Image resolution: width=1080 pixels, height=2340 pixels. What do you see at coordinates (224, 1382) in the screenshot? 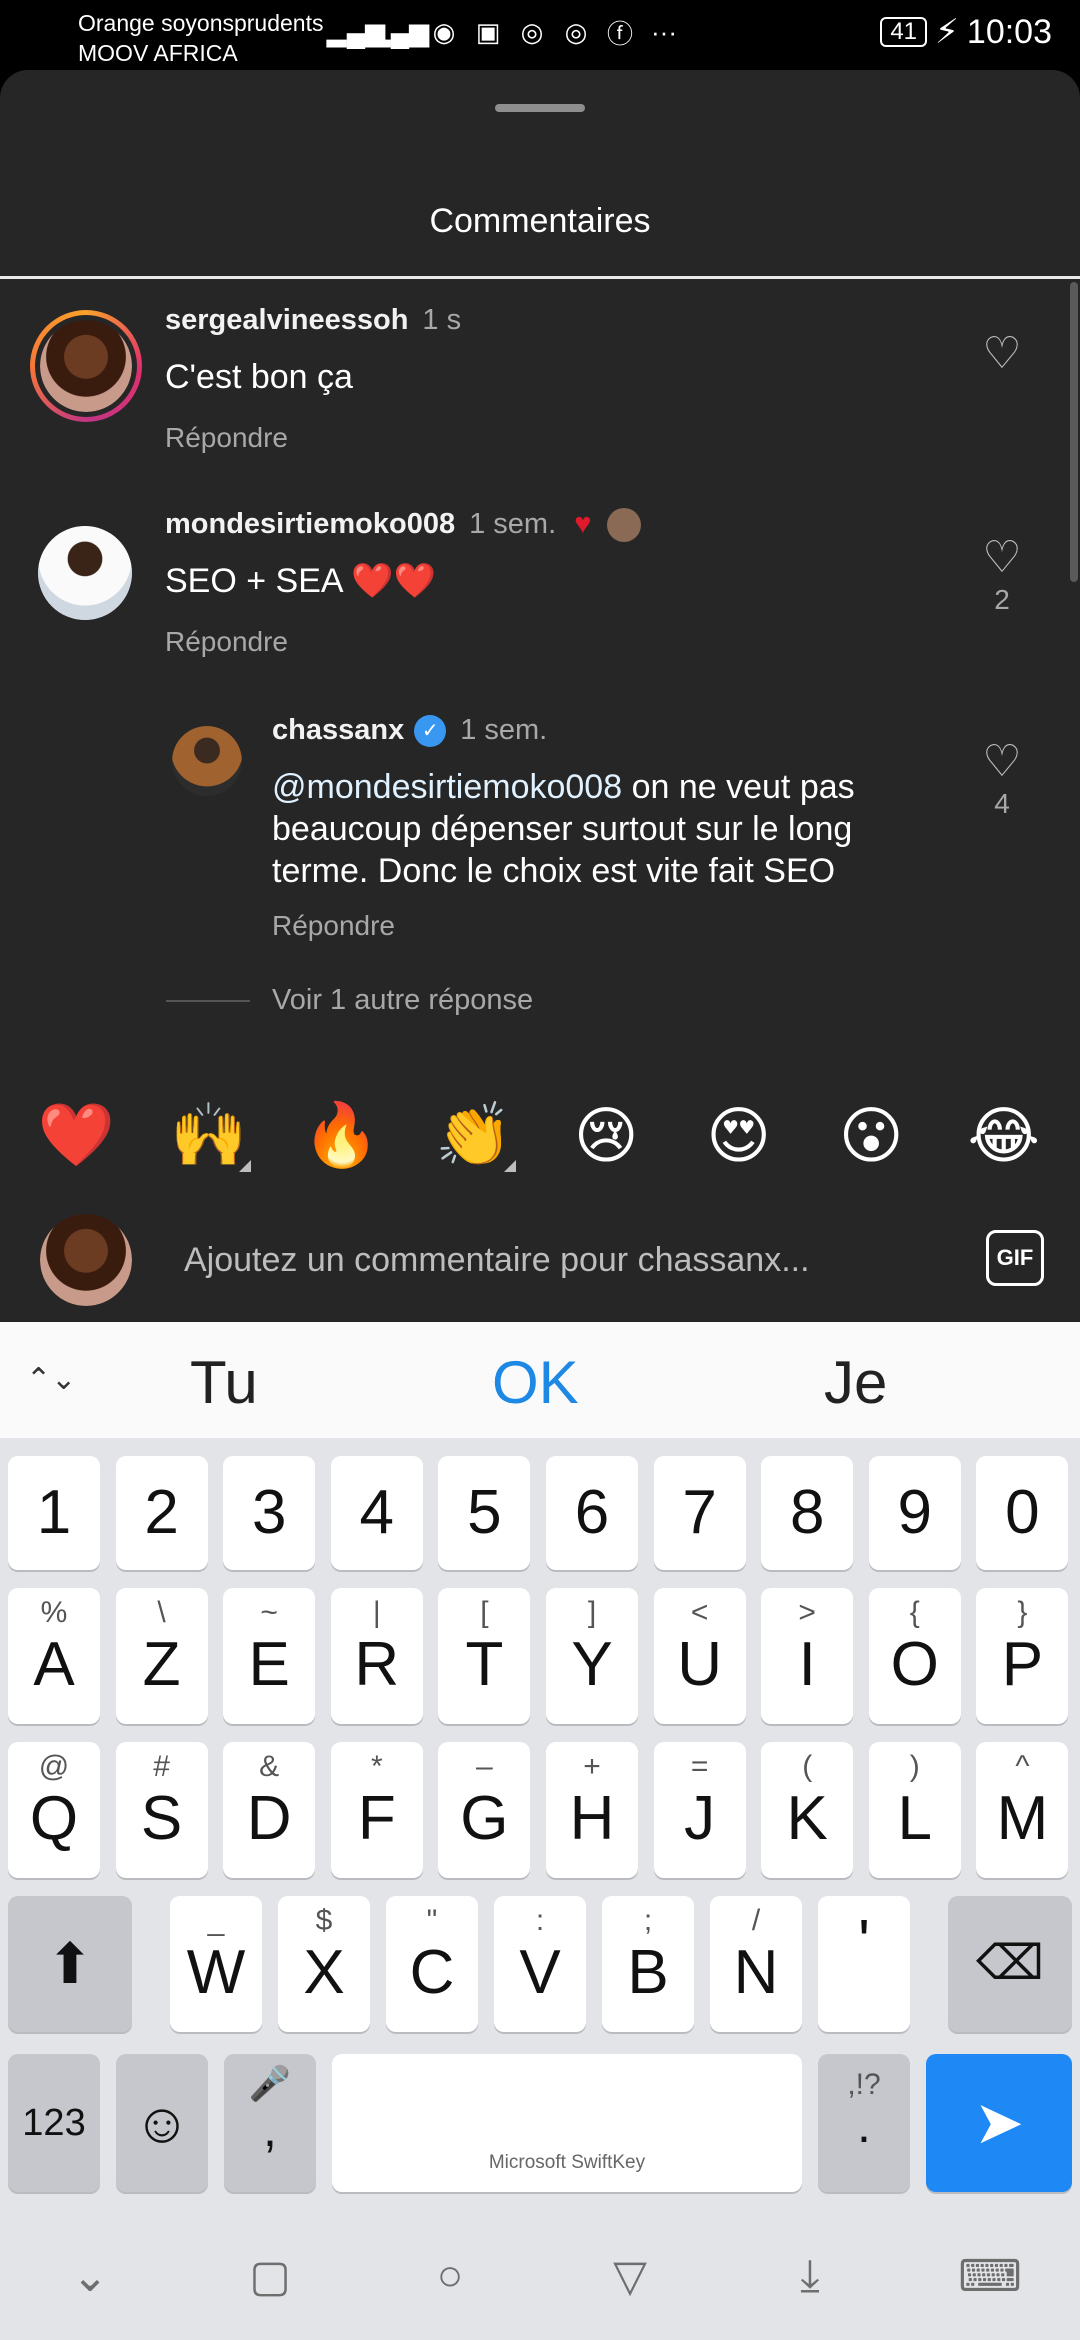
I see `suggestion-left: Tu` at bounding box center [224, 1382].